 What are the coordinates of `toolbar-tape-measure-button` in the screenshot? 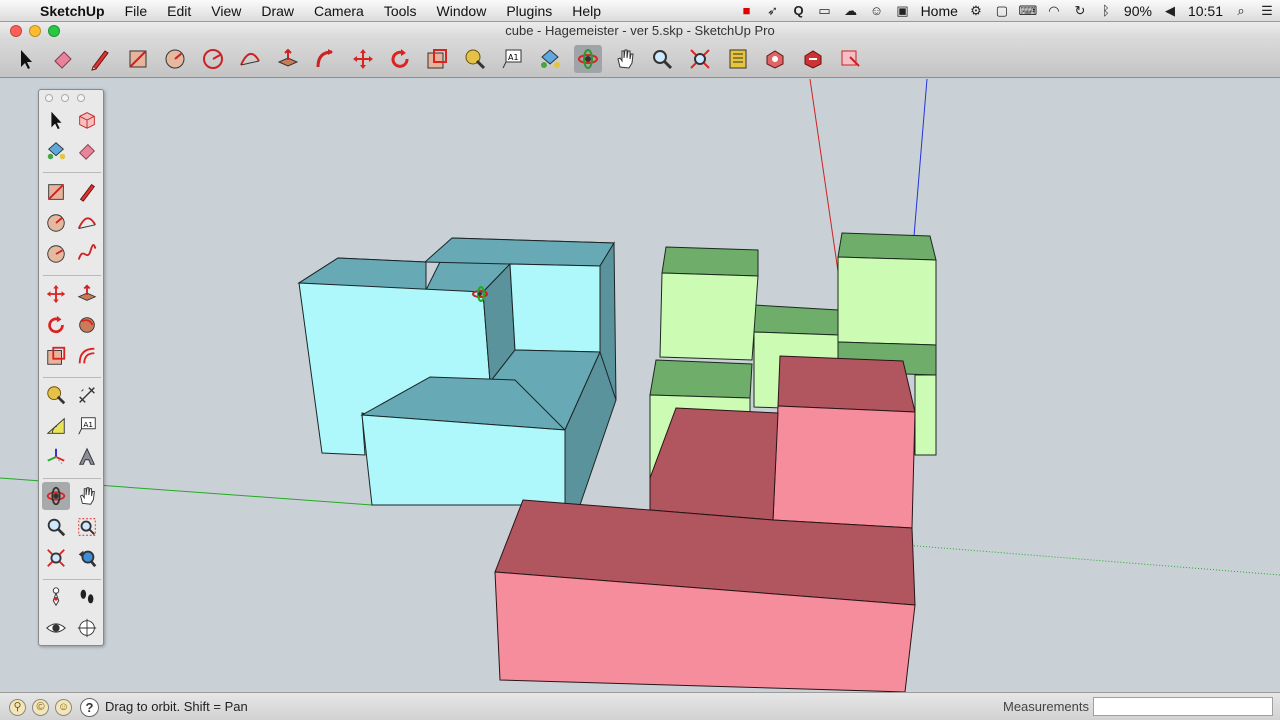 It's located at (475, 59).